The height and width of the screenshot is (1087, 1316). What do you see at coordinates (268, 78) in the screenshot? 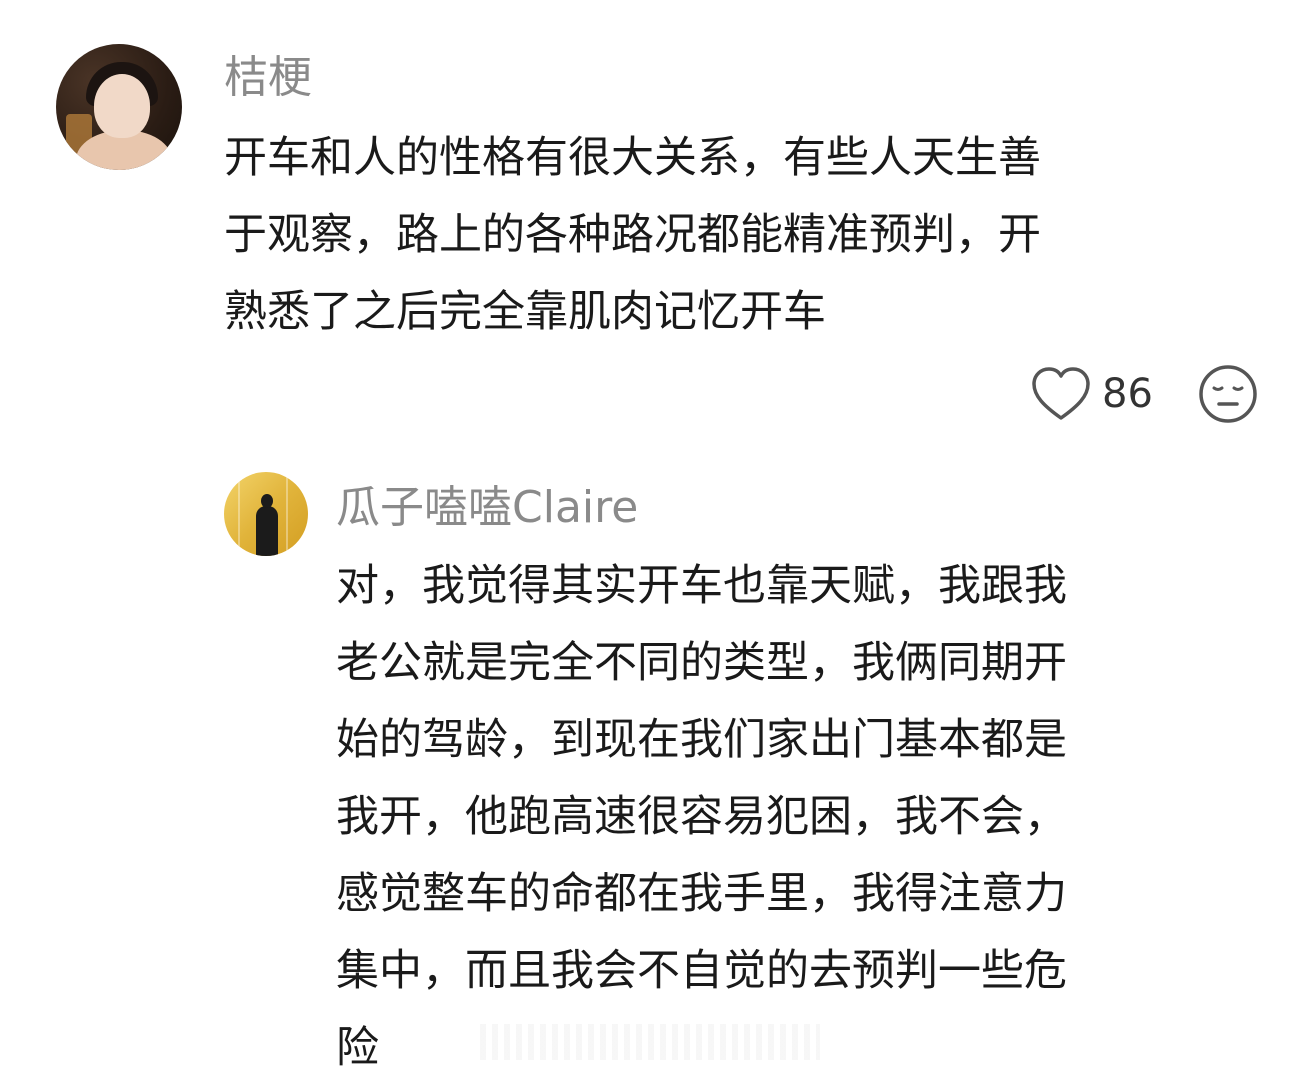
I see `comment-username: 桔梗` at bounding box center [268, 78].